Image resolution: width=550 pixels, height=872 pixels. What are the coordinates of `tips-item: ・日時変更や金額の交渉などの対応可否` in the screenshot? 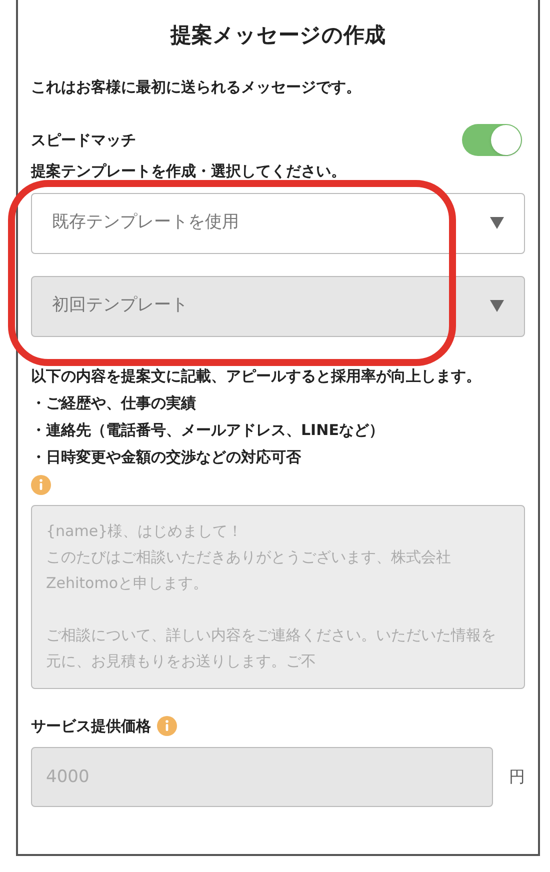 It's located at (166, 457).